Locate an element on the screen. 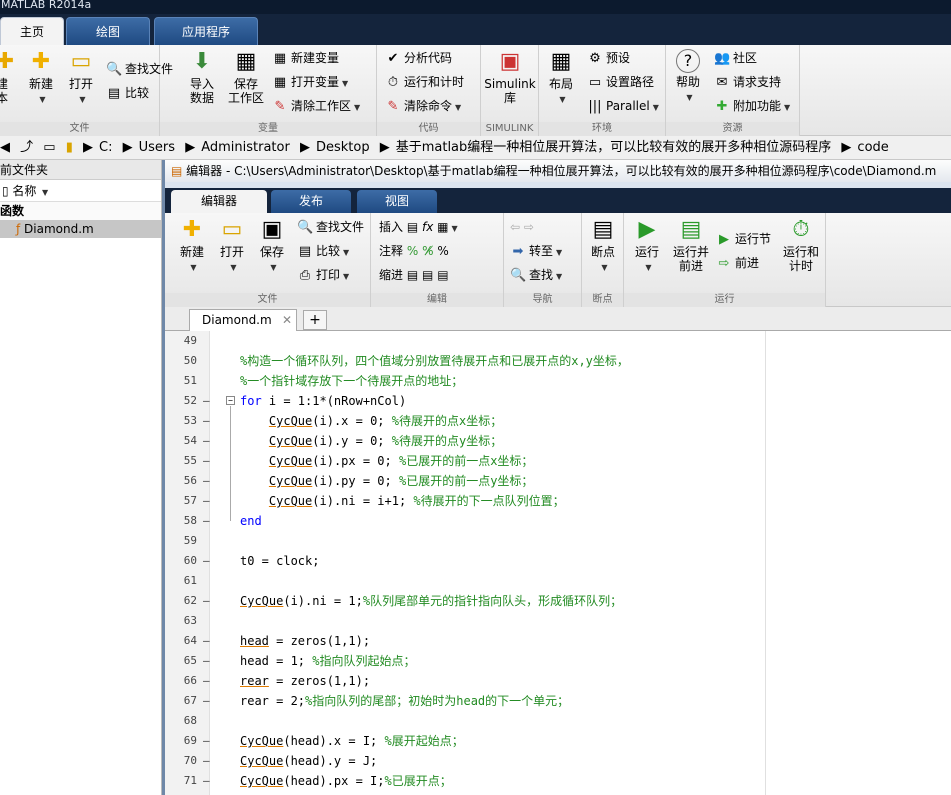  tab-home: 主页 is located at coordinates (32, 31).